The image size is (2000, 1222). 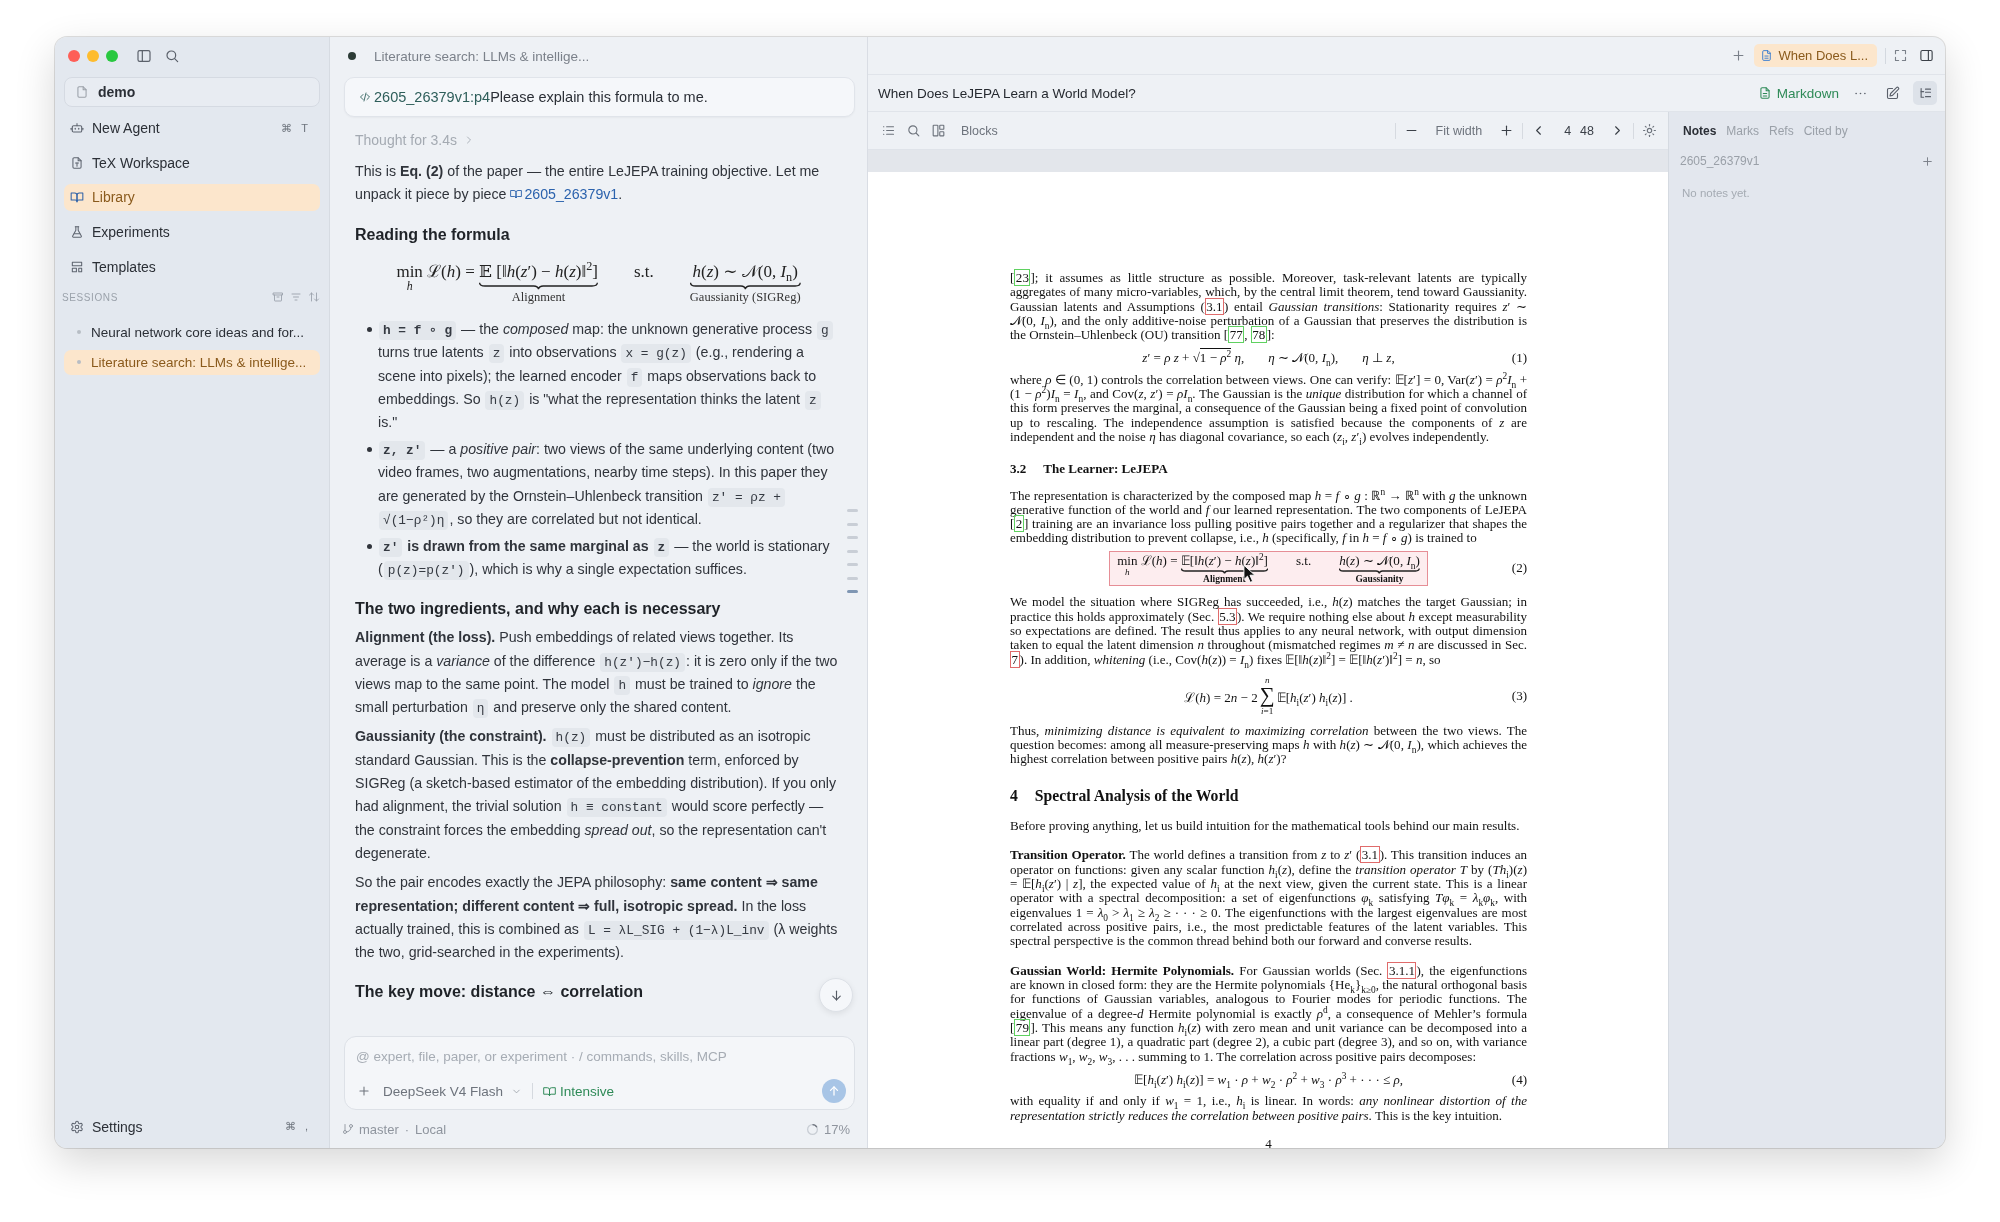 I want to click on settings-item: Settings ⌘ ,, so click(x=192, y=1126).